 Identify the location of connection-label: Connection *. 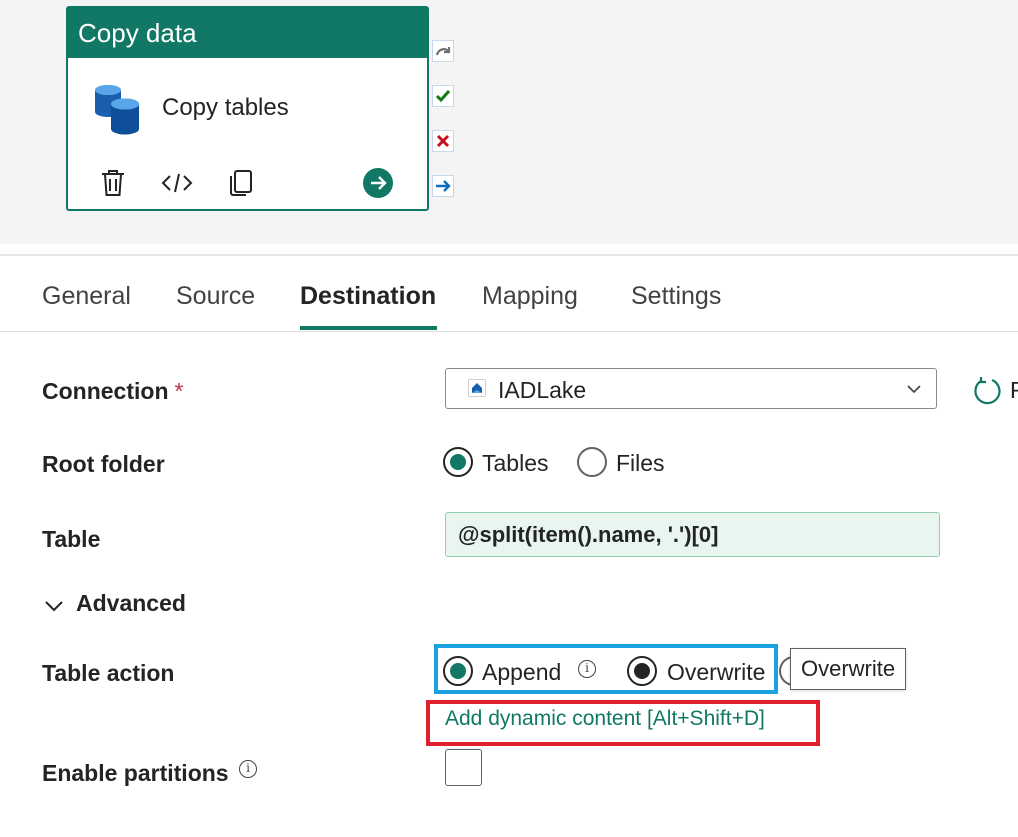
(112, 391).